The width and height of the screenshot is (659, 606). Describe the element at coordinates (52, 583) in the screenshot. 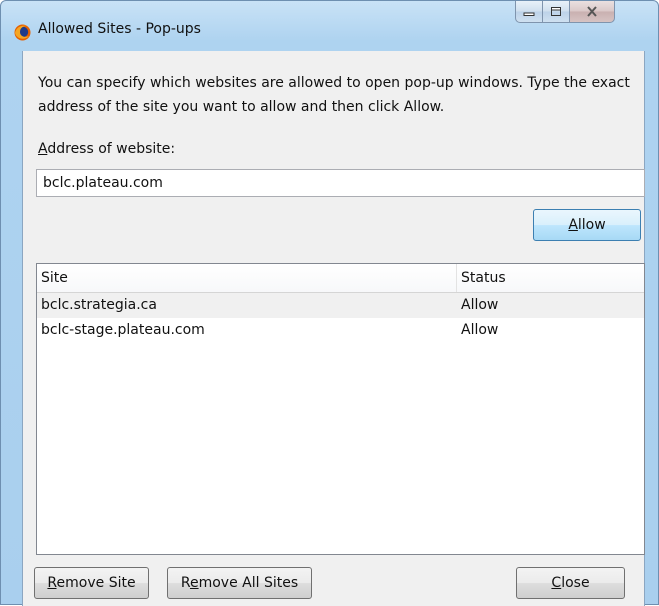

I see `remove-site-mnemonic: R` at that location.